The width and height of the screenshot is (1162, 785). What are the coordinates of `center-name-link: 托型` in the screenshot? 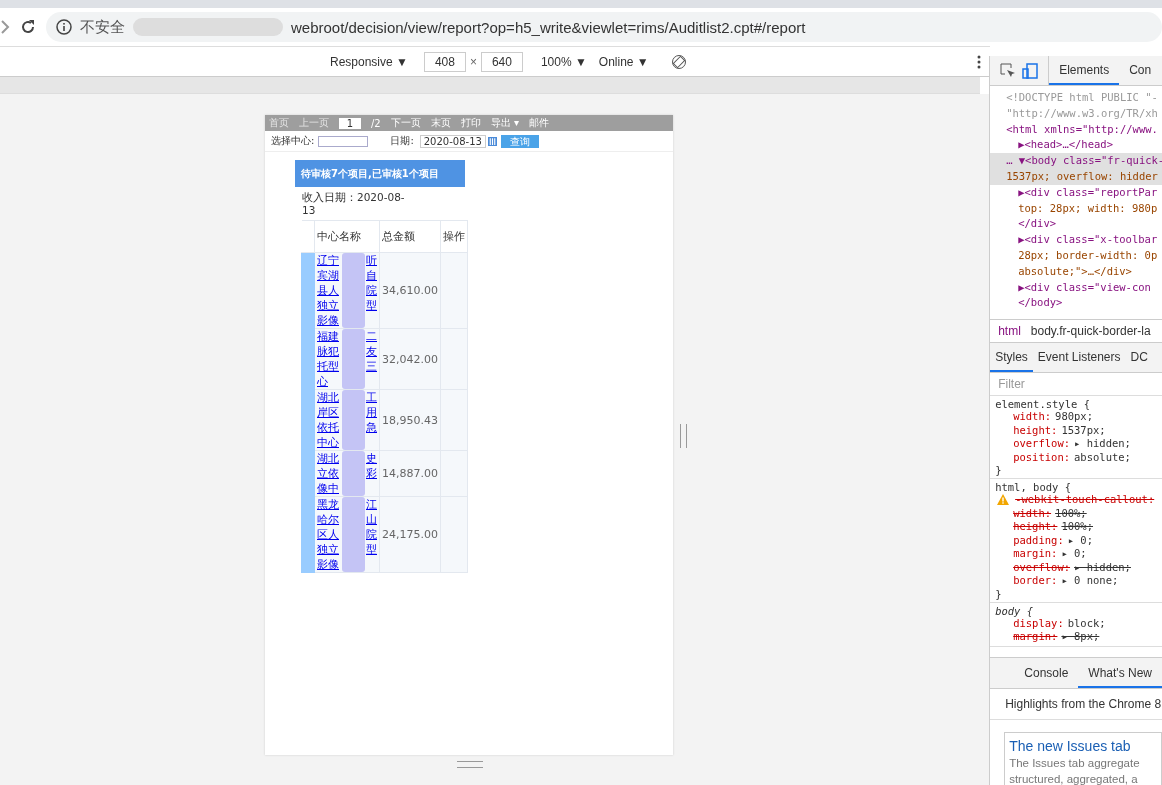 It's located at (329, 366).